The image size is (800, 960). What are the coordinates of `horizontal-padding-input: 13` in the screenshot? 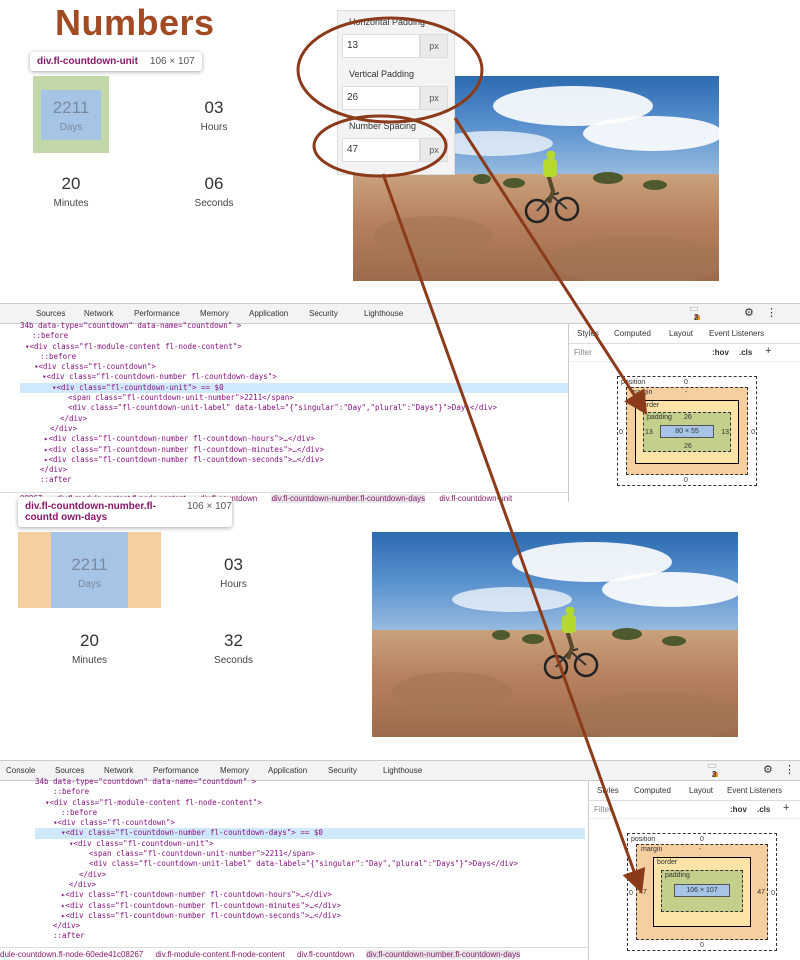 It's located at (381, 46).